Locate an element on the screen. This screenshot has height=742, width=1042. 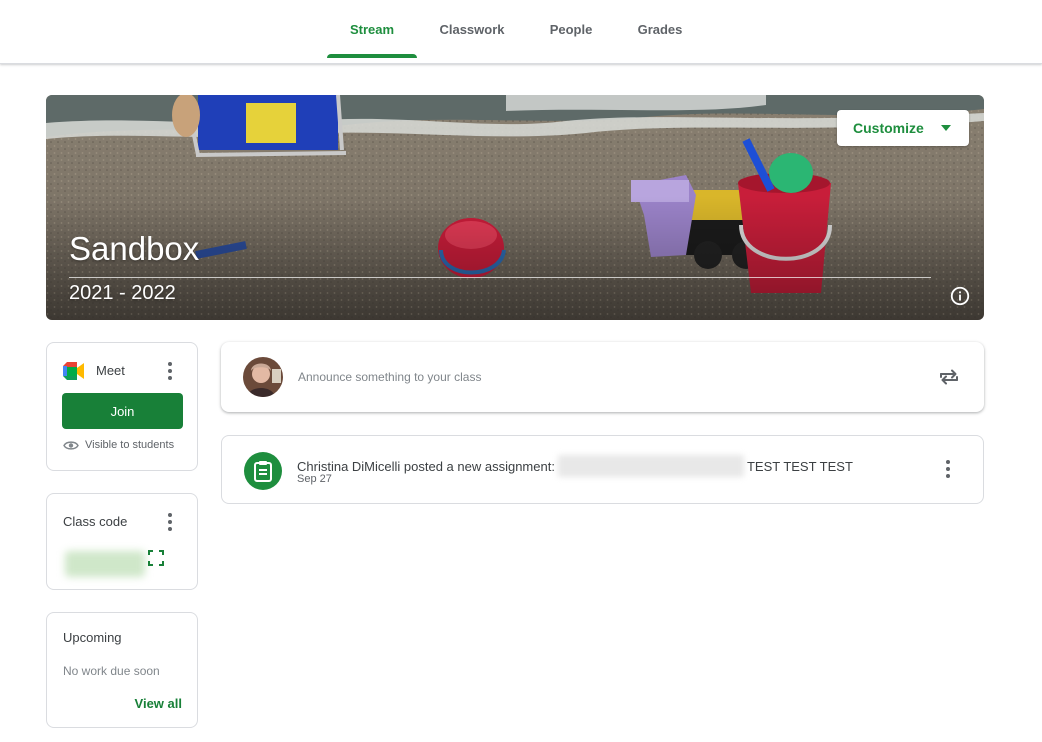
customize-button: Customize is located at coordinates (903, 128).